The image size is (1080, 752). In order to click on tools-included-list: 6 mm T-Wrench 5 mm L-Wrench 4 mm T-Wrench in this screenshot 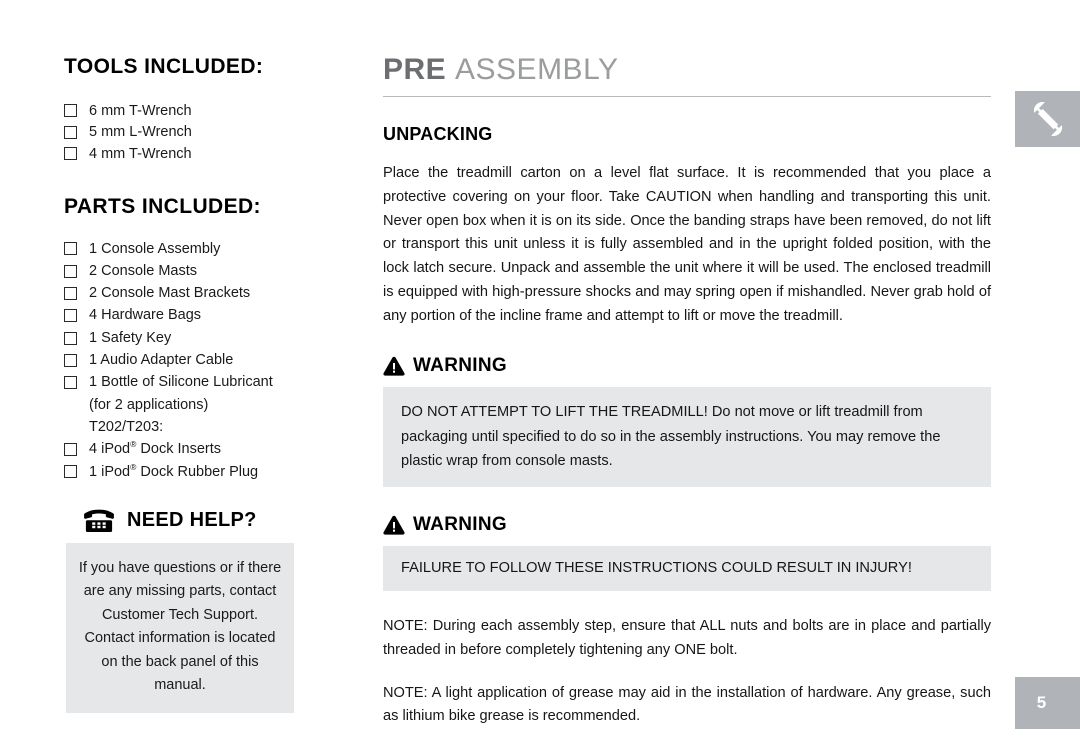, I will do `click(214, 132)`.